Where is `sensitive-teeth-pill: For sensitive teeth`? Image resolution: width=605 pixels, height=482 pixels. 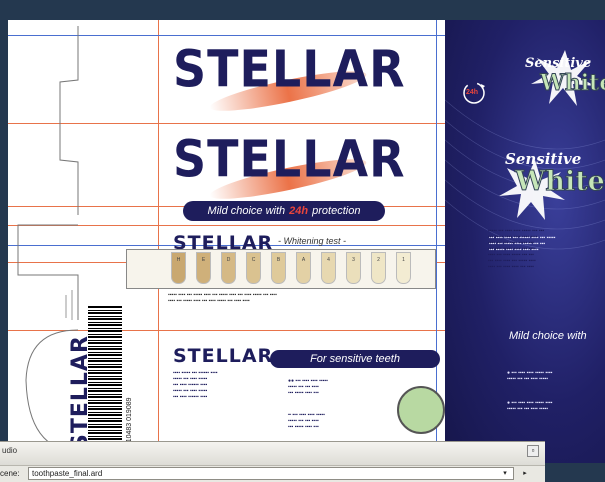
sensitive-teeth-pill: For sensitive teeth is located at coordinates (355, 359).